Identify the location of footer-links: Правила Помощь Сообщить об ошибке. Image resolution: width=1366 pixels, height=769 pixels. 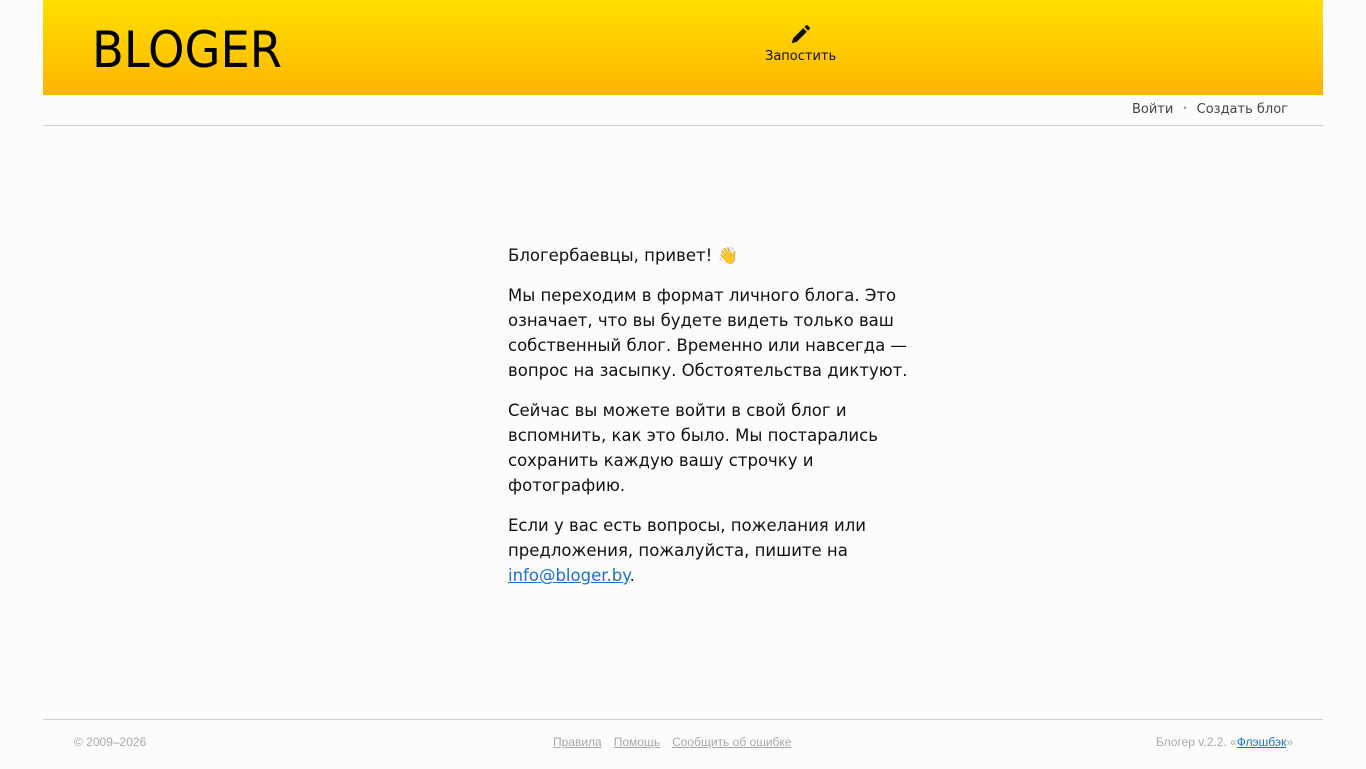
(678, 742).